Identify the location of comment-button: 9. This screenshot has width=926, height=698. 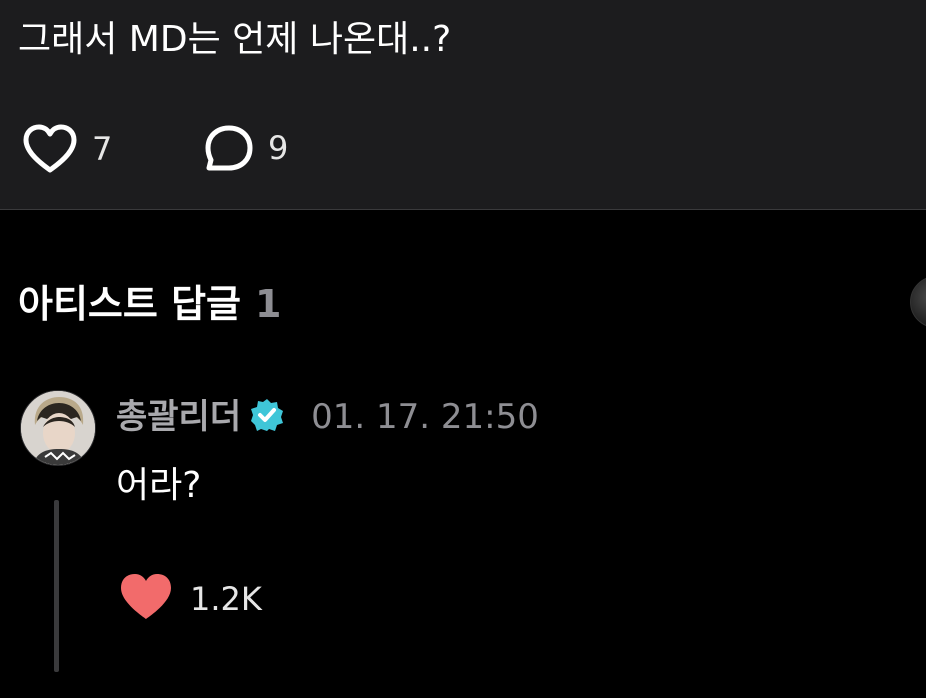
(246, 148).